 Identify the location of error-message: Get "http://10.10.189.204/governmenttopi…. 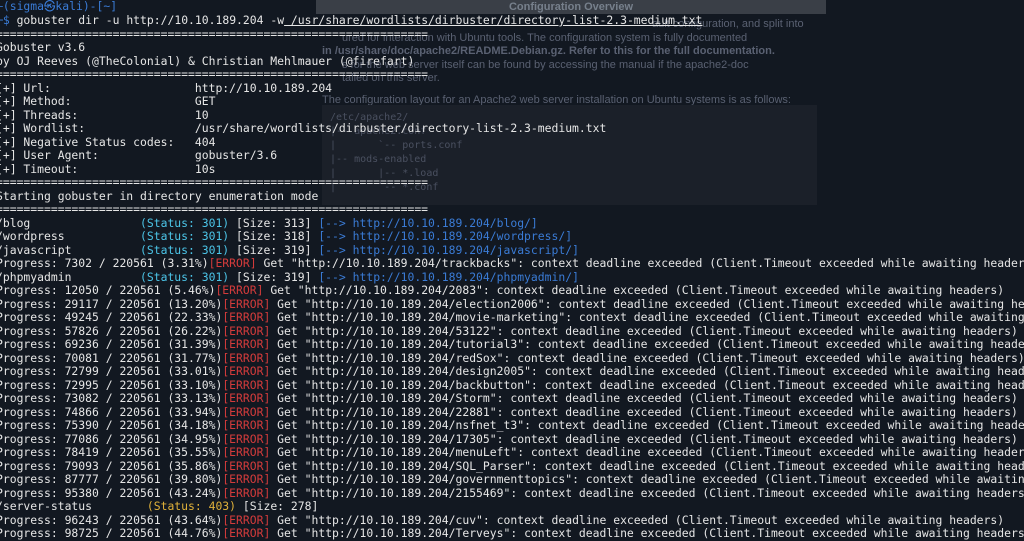
(647, 479).